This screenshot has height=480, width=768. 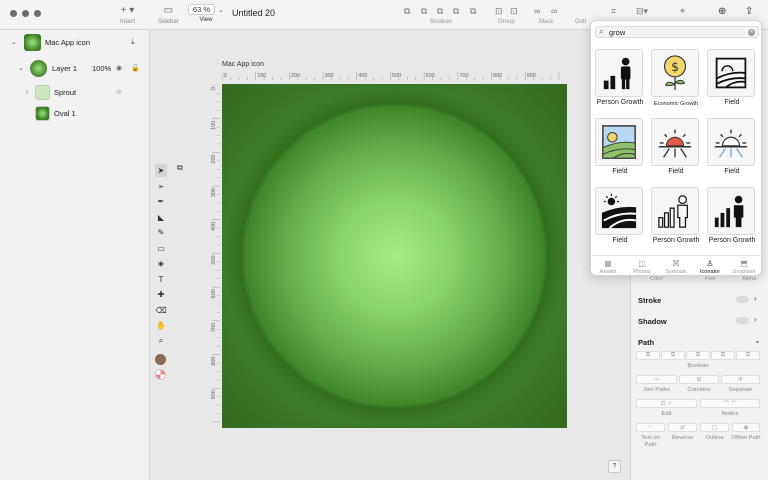 I want to click on clear-search-icon: ✕, so click(x=751, y=32).